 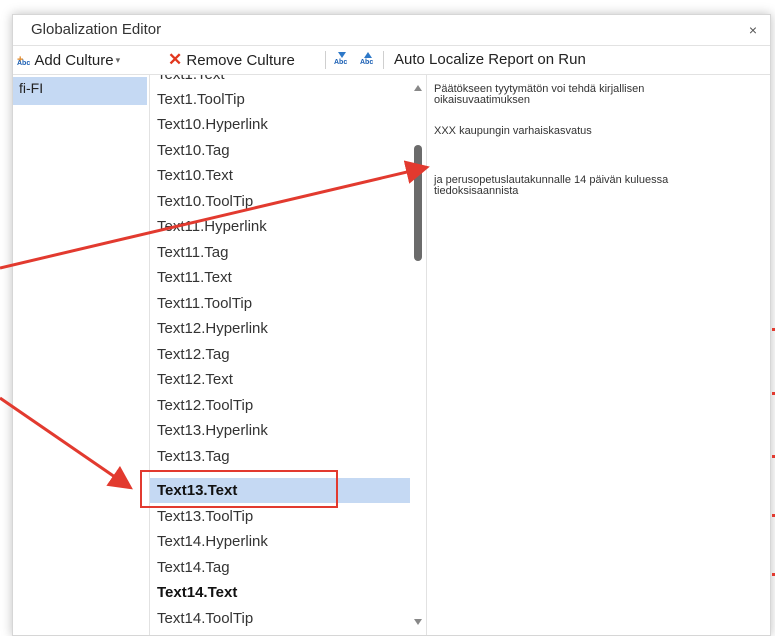 What do you see at coordinates (66, 443) in the screenshot?
I see `arrow-to-selected-key` at bounding box center [66, 443].